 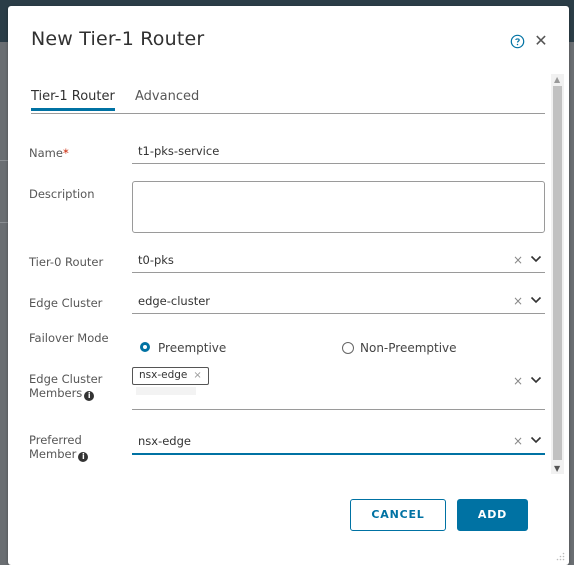 What do you see at coordinates (118, 39) in the screenshot?
I see `dialog-title: New Tier-1 Router` at bounding box center [118, 39].